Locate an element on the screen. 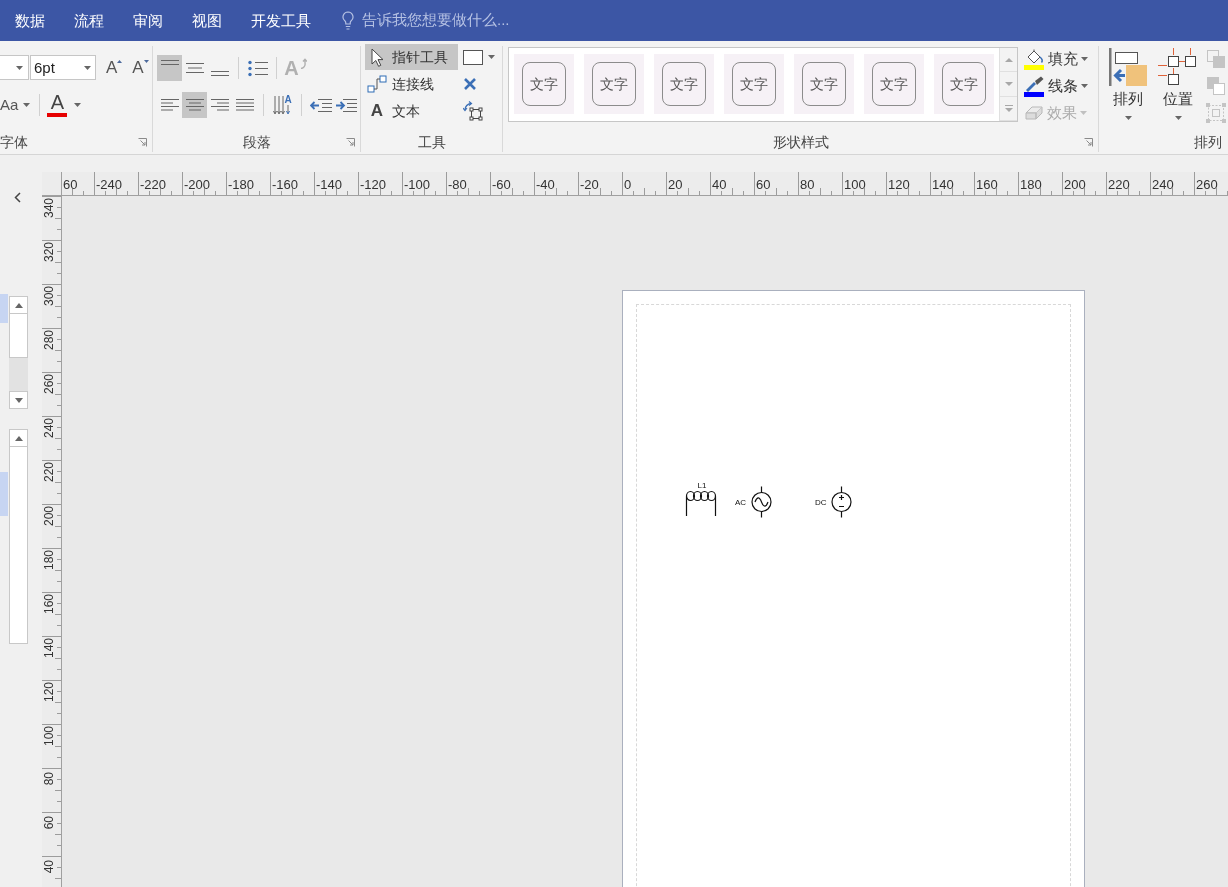 The width and height of the screenshot is (1228, 887). connector-icon is located at coordinates (377, 84).